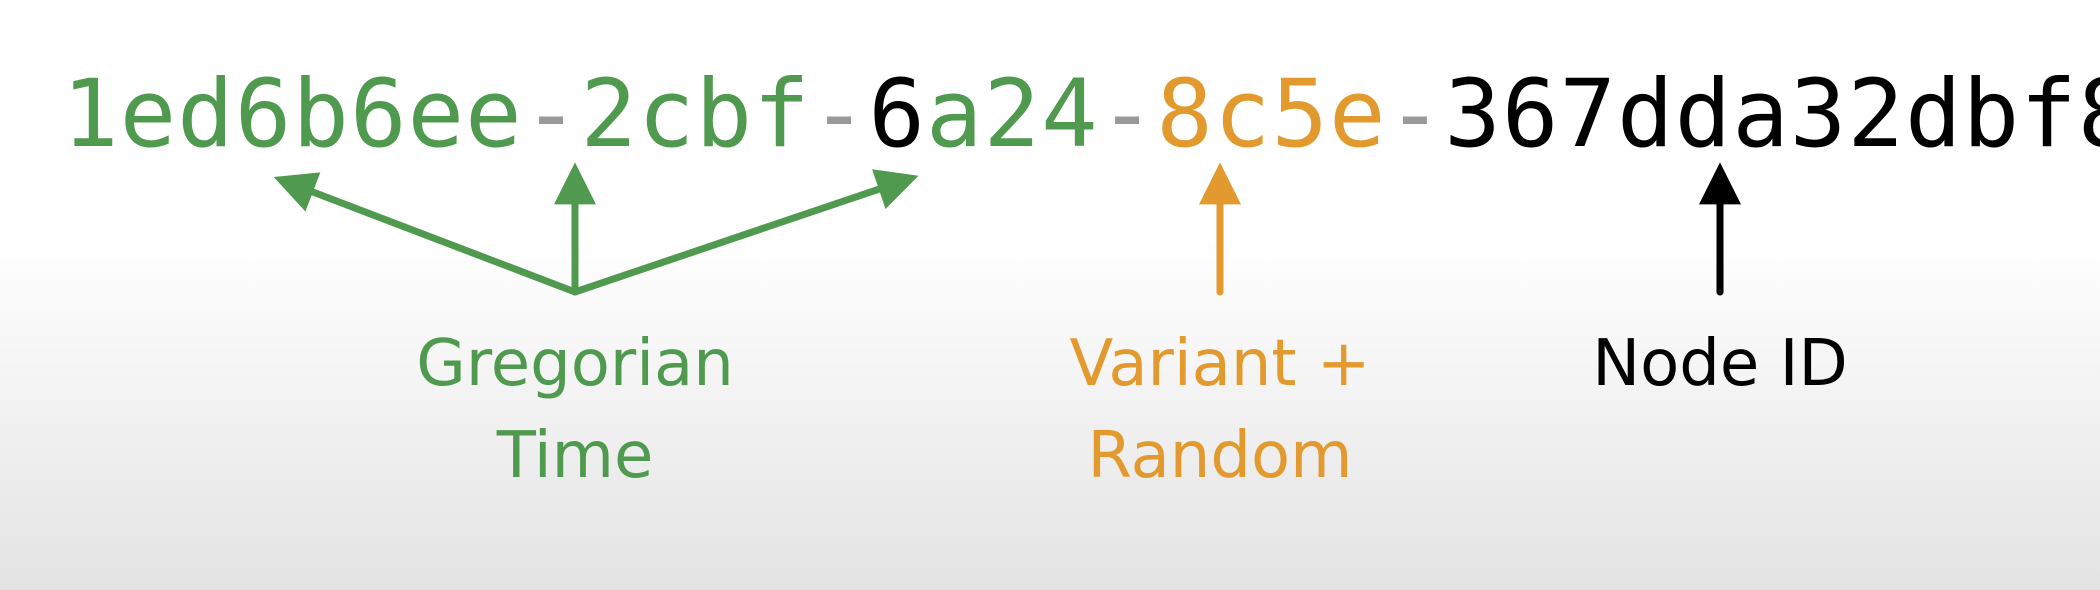 This screenshot has width=2100, height=590. I want to click on gregorian-arrows, so click(596, 229).